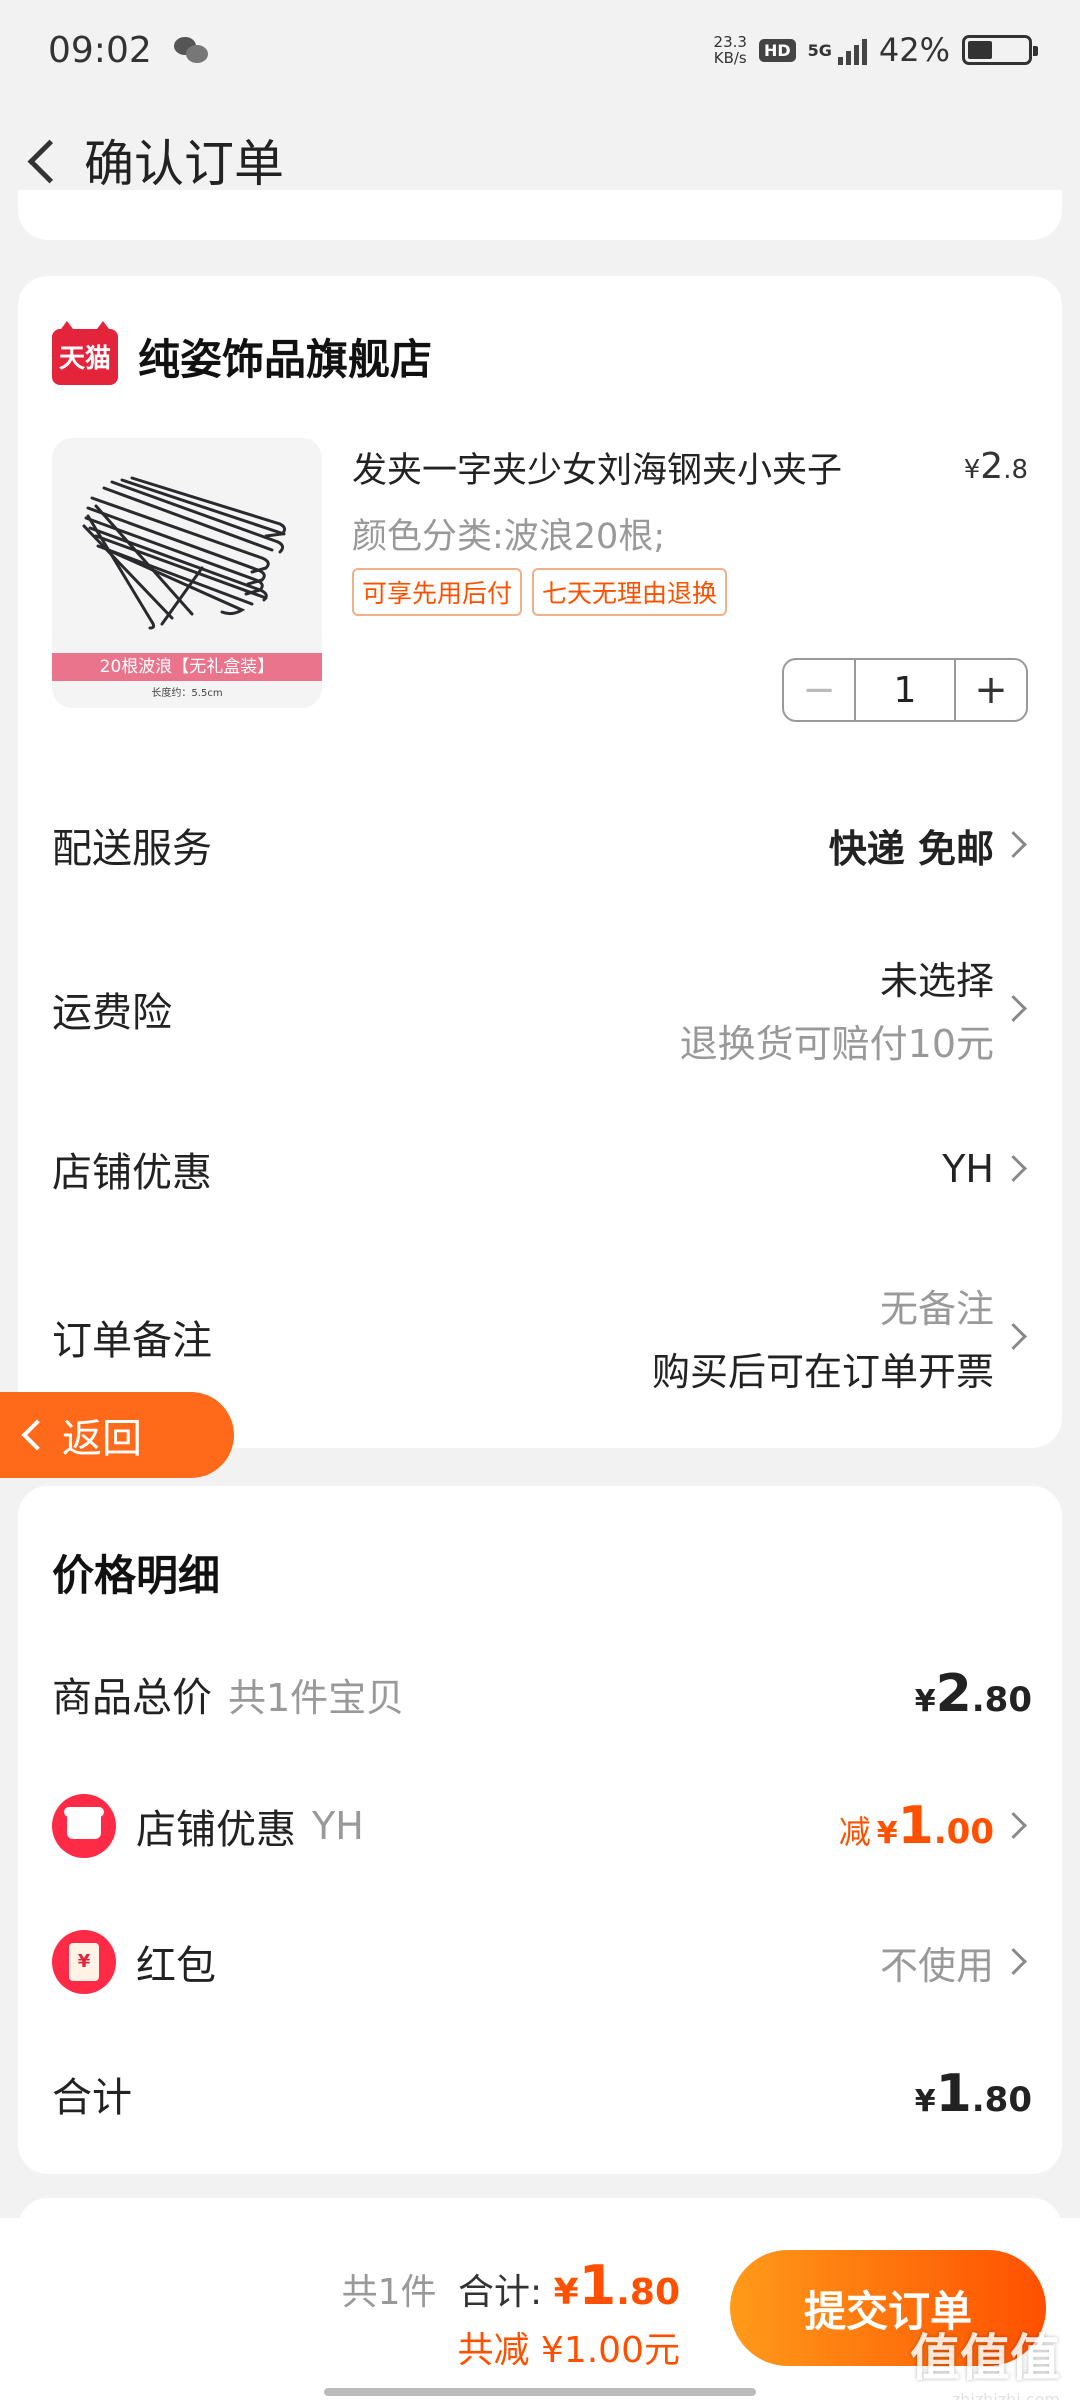 This screenshot has height=2400, width=1080. I want to click on page-title: 确认订单, so click(184, 164).